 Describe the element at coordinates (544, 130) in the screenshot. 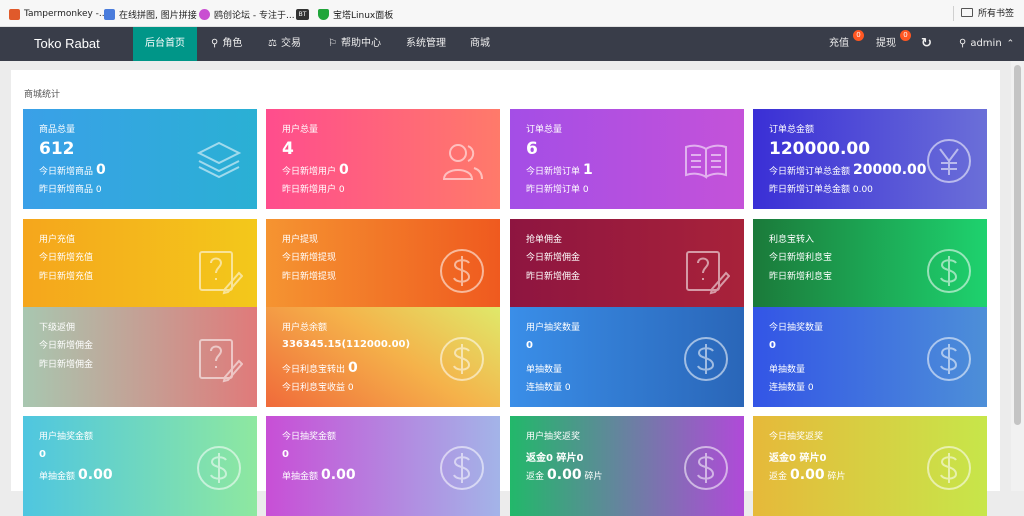

I see `card-title: 订单总量` at that location.